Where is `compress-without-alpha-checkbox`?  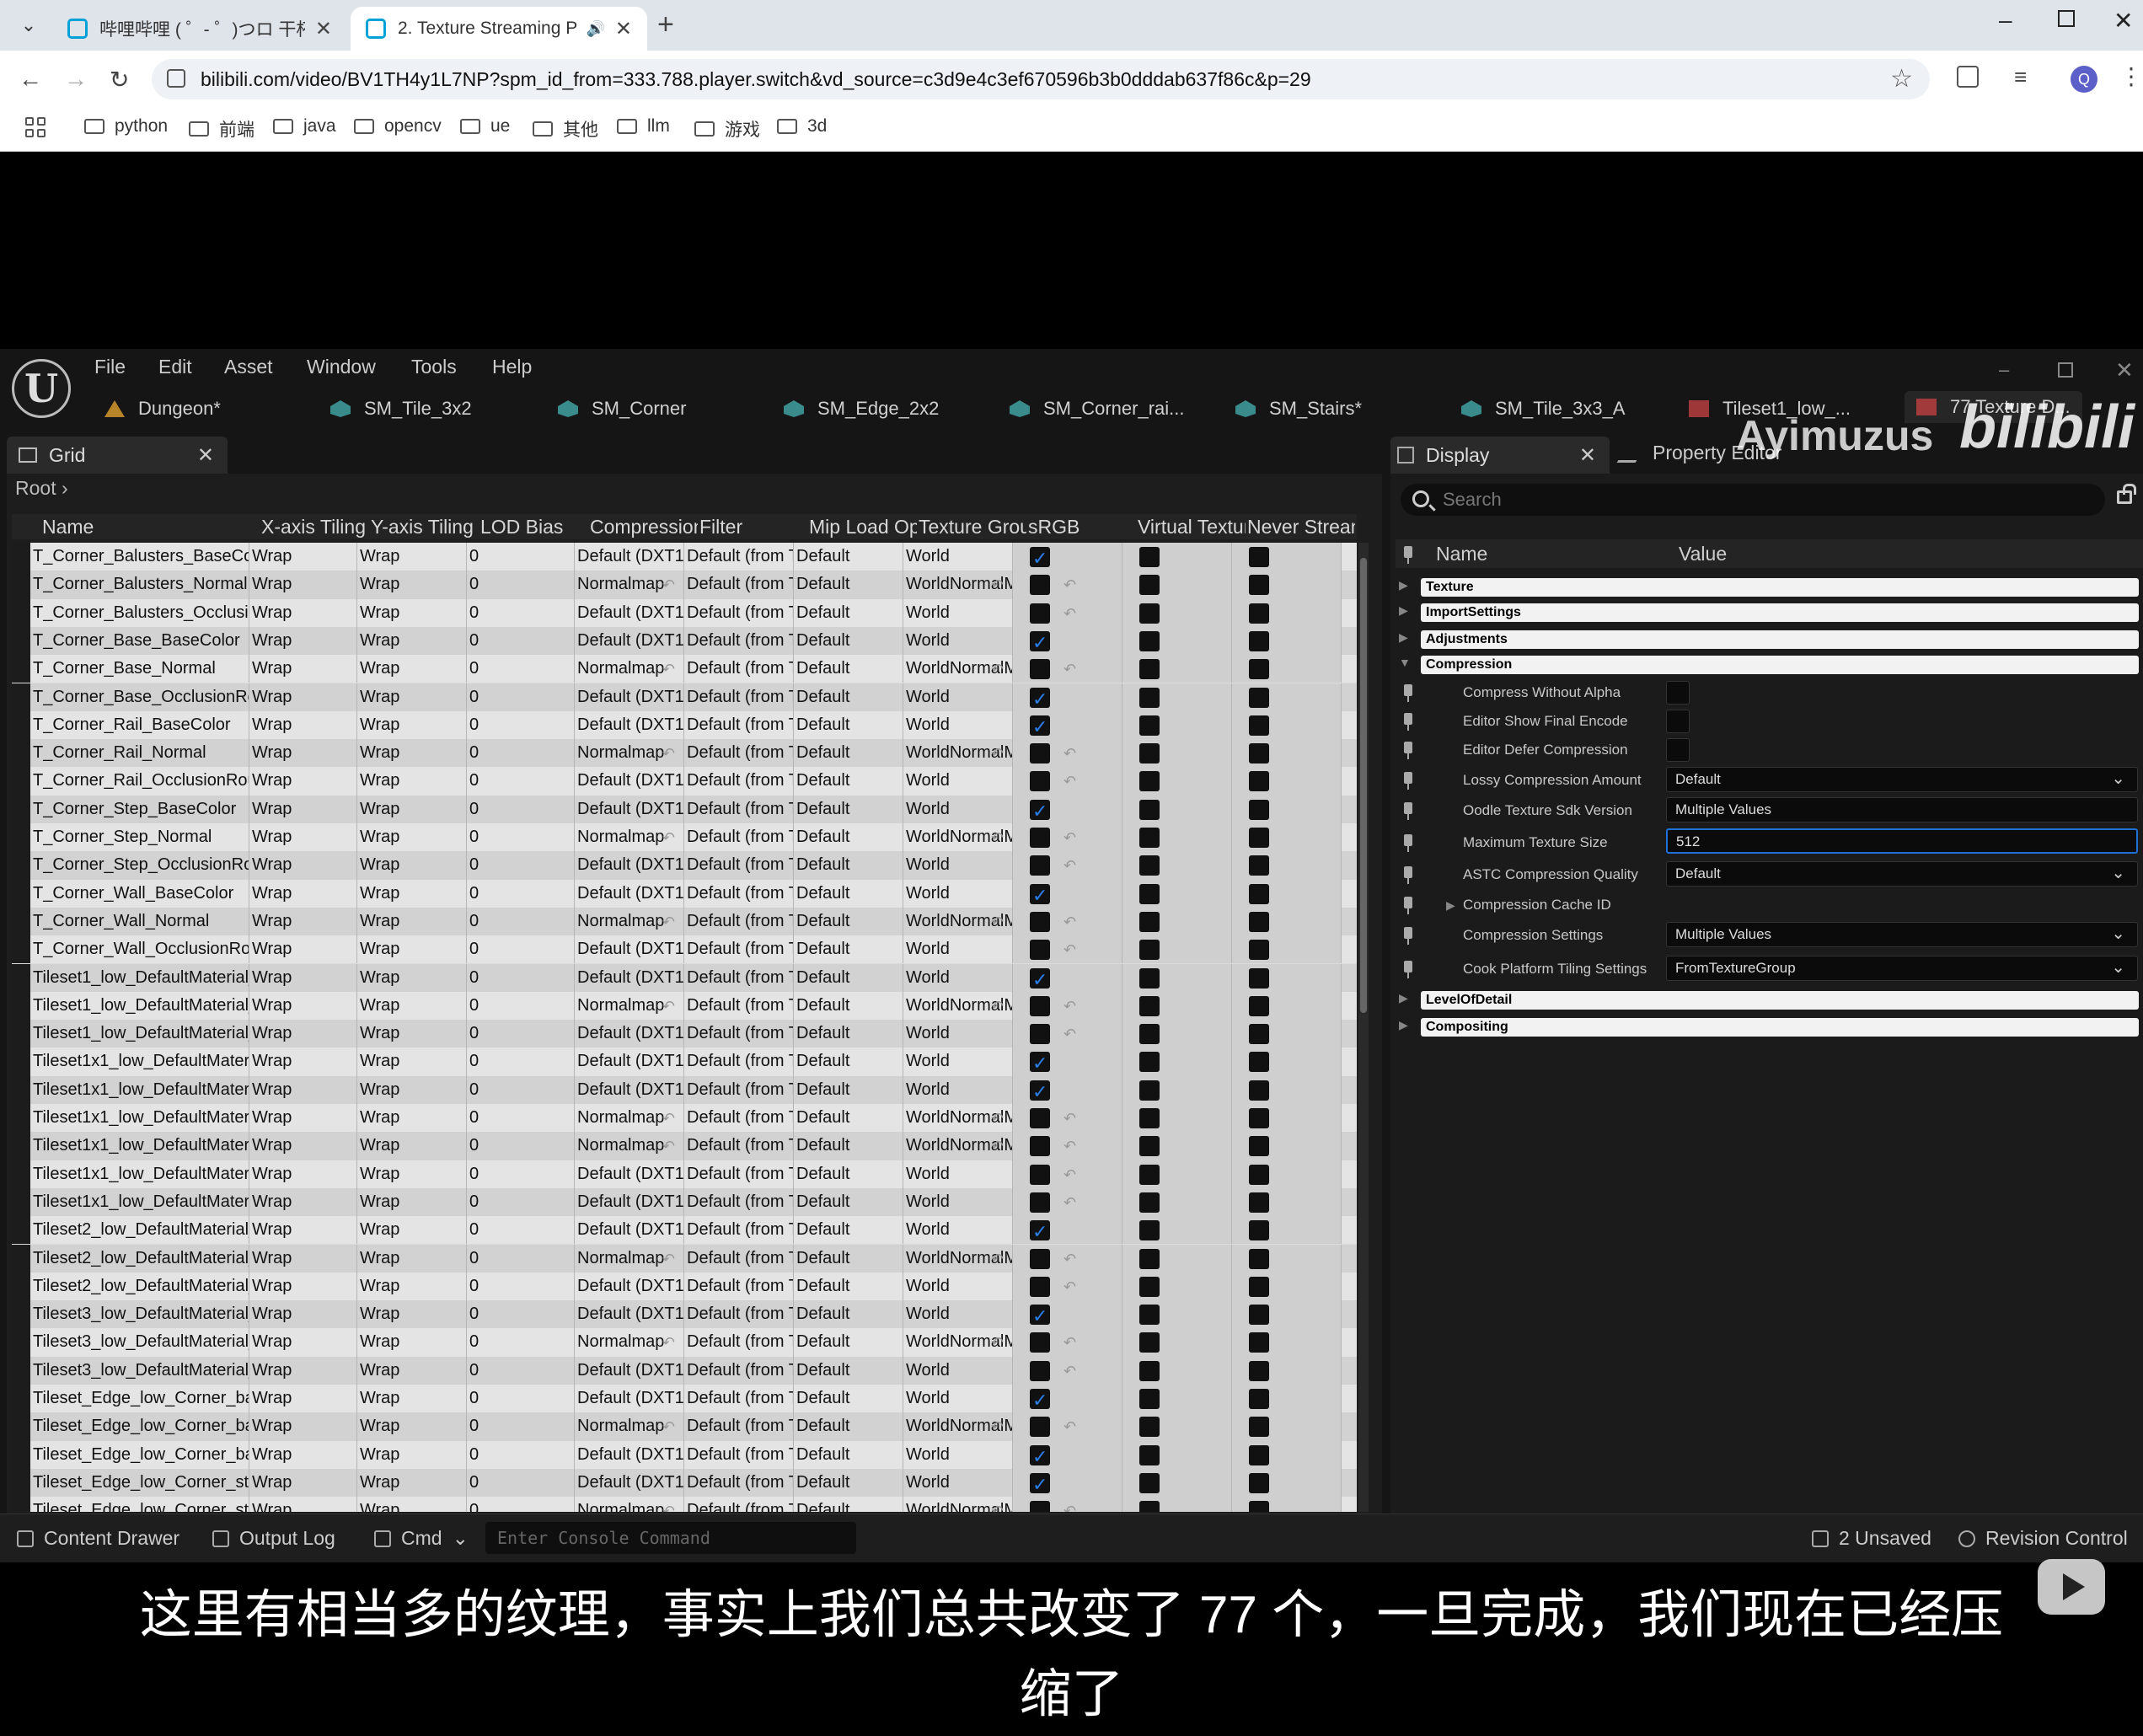 compress-without-alpha-checkbox is located at coordinates (1678, 693).